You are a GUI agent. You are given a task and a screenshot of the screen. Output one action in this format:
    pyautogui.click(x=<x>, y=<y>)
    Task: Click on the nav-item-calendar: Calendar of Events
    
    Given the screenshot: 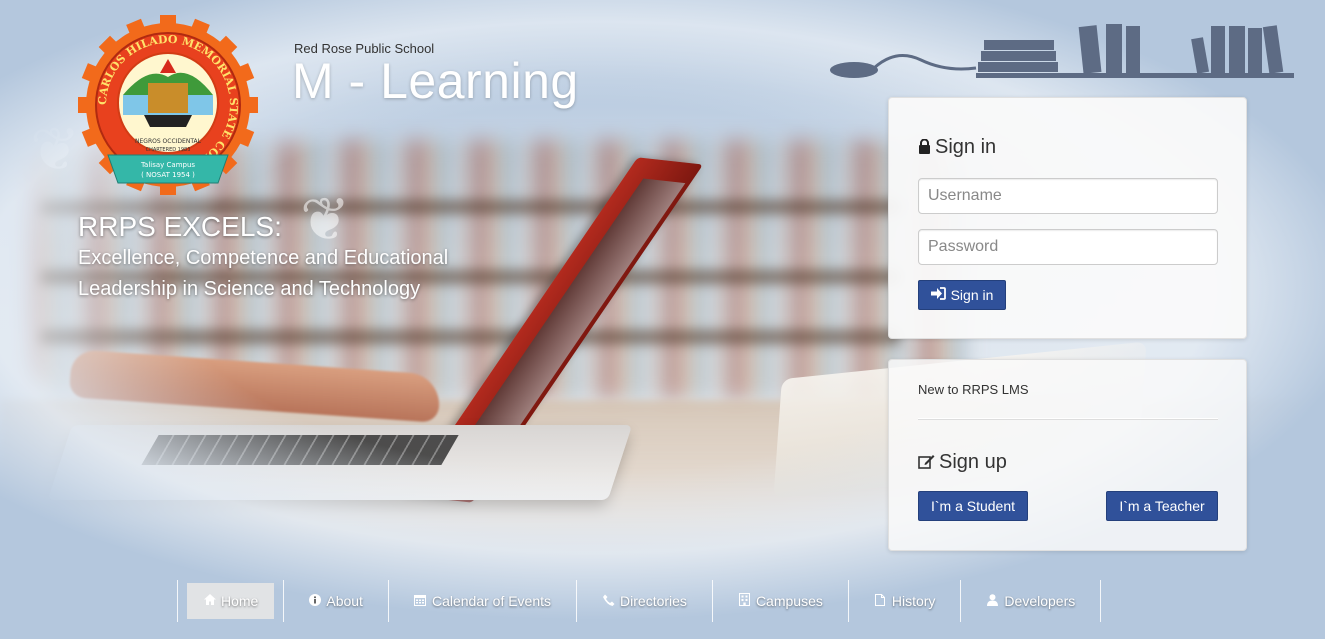 What is the action you would take?
    pyautogui.click(x=483, y=601)
    